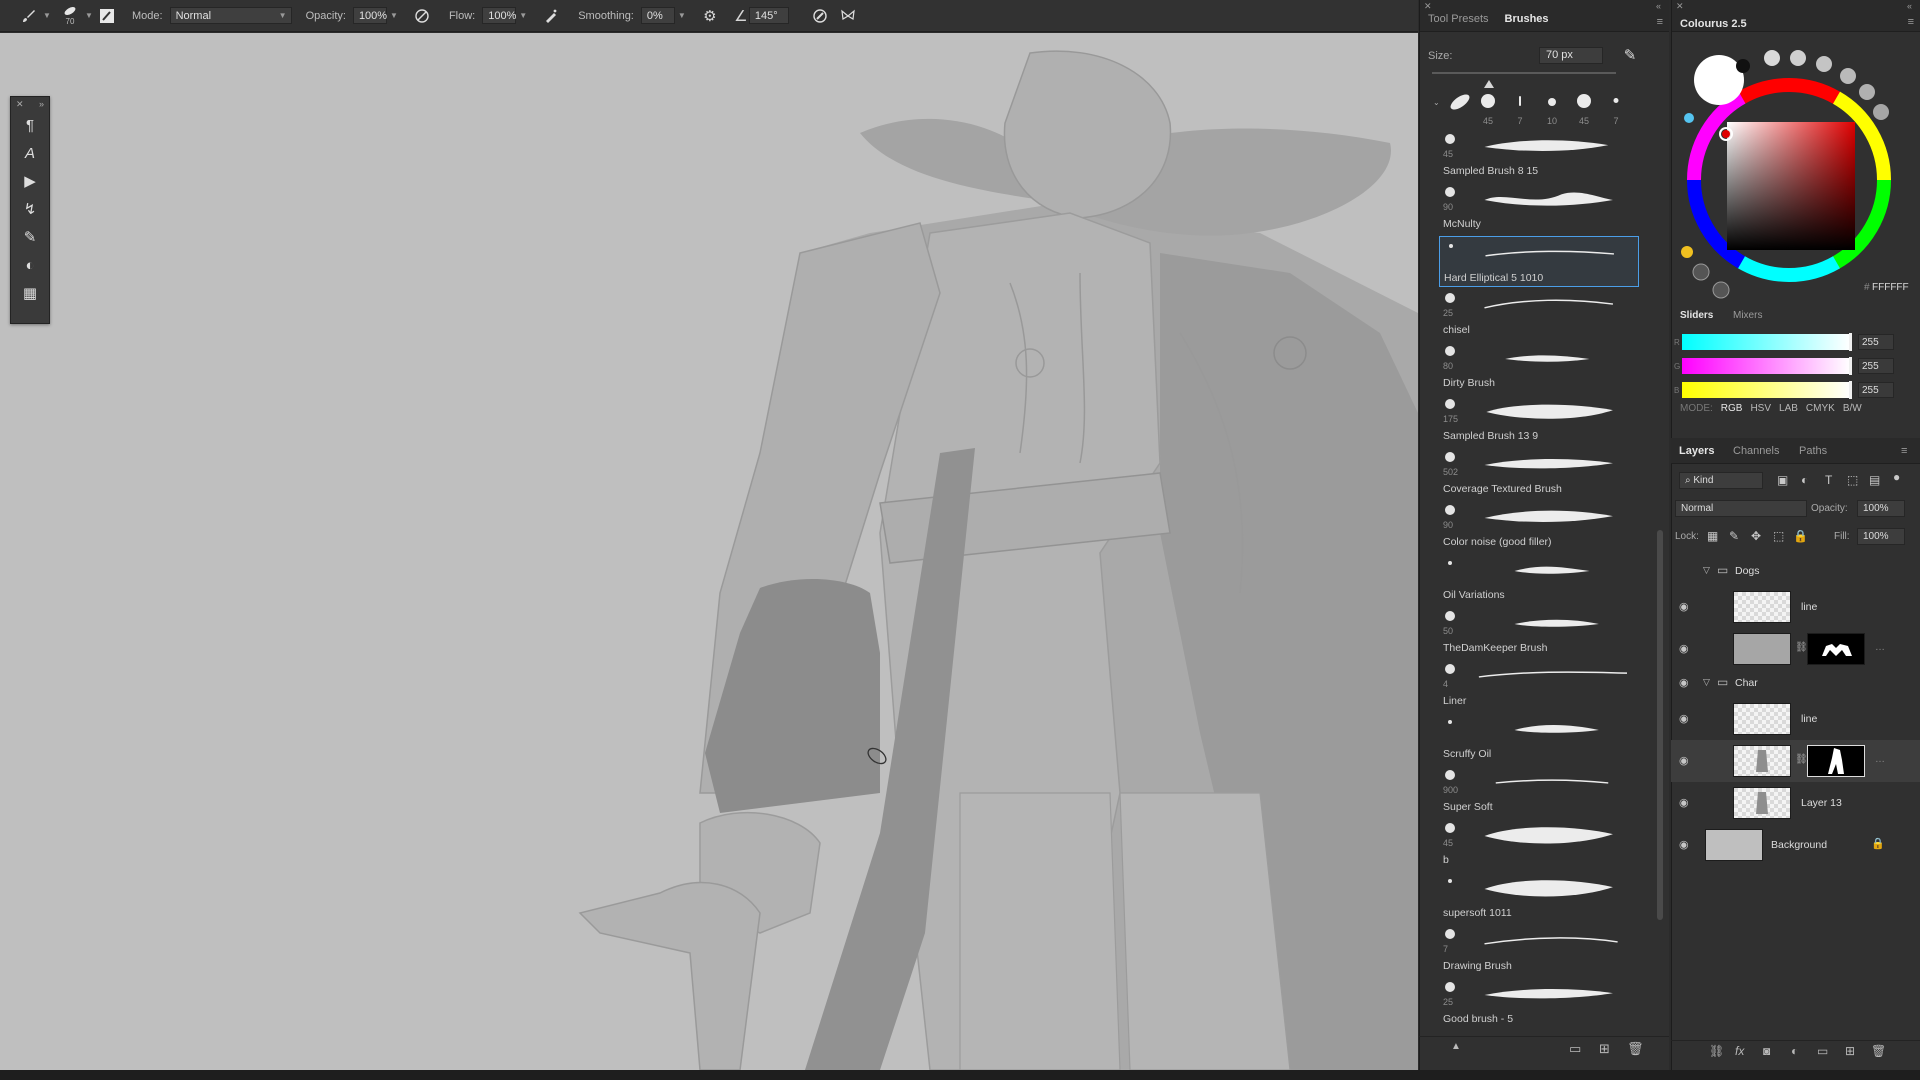 This screenshot has width=1920, height=1080. Describe the element at coordinates (1539, 261) in the screenshot. I see `brush-item: Hard Elliptical 5 1010` at that location.